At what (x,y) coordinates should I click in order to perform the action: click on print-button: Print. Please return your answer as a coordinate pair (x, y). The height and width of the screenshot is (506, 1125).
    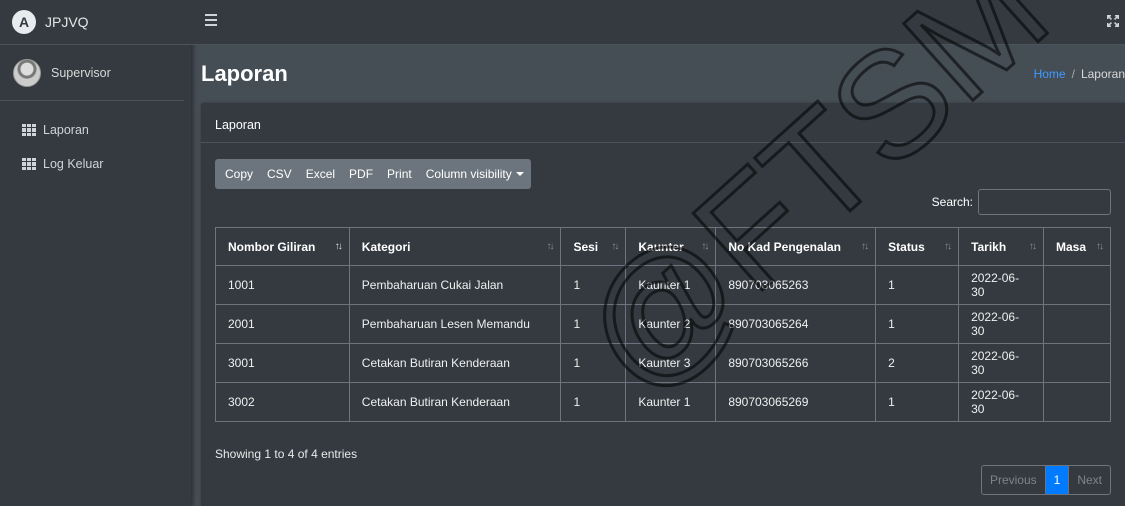
    Looking at the image, I should click on (399, 174).